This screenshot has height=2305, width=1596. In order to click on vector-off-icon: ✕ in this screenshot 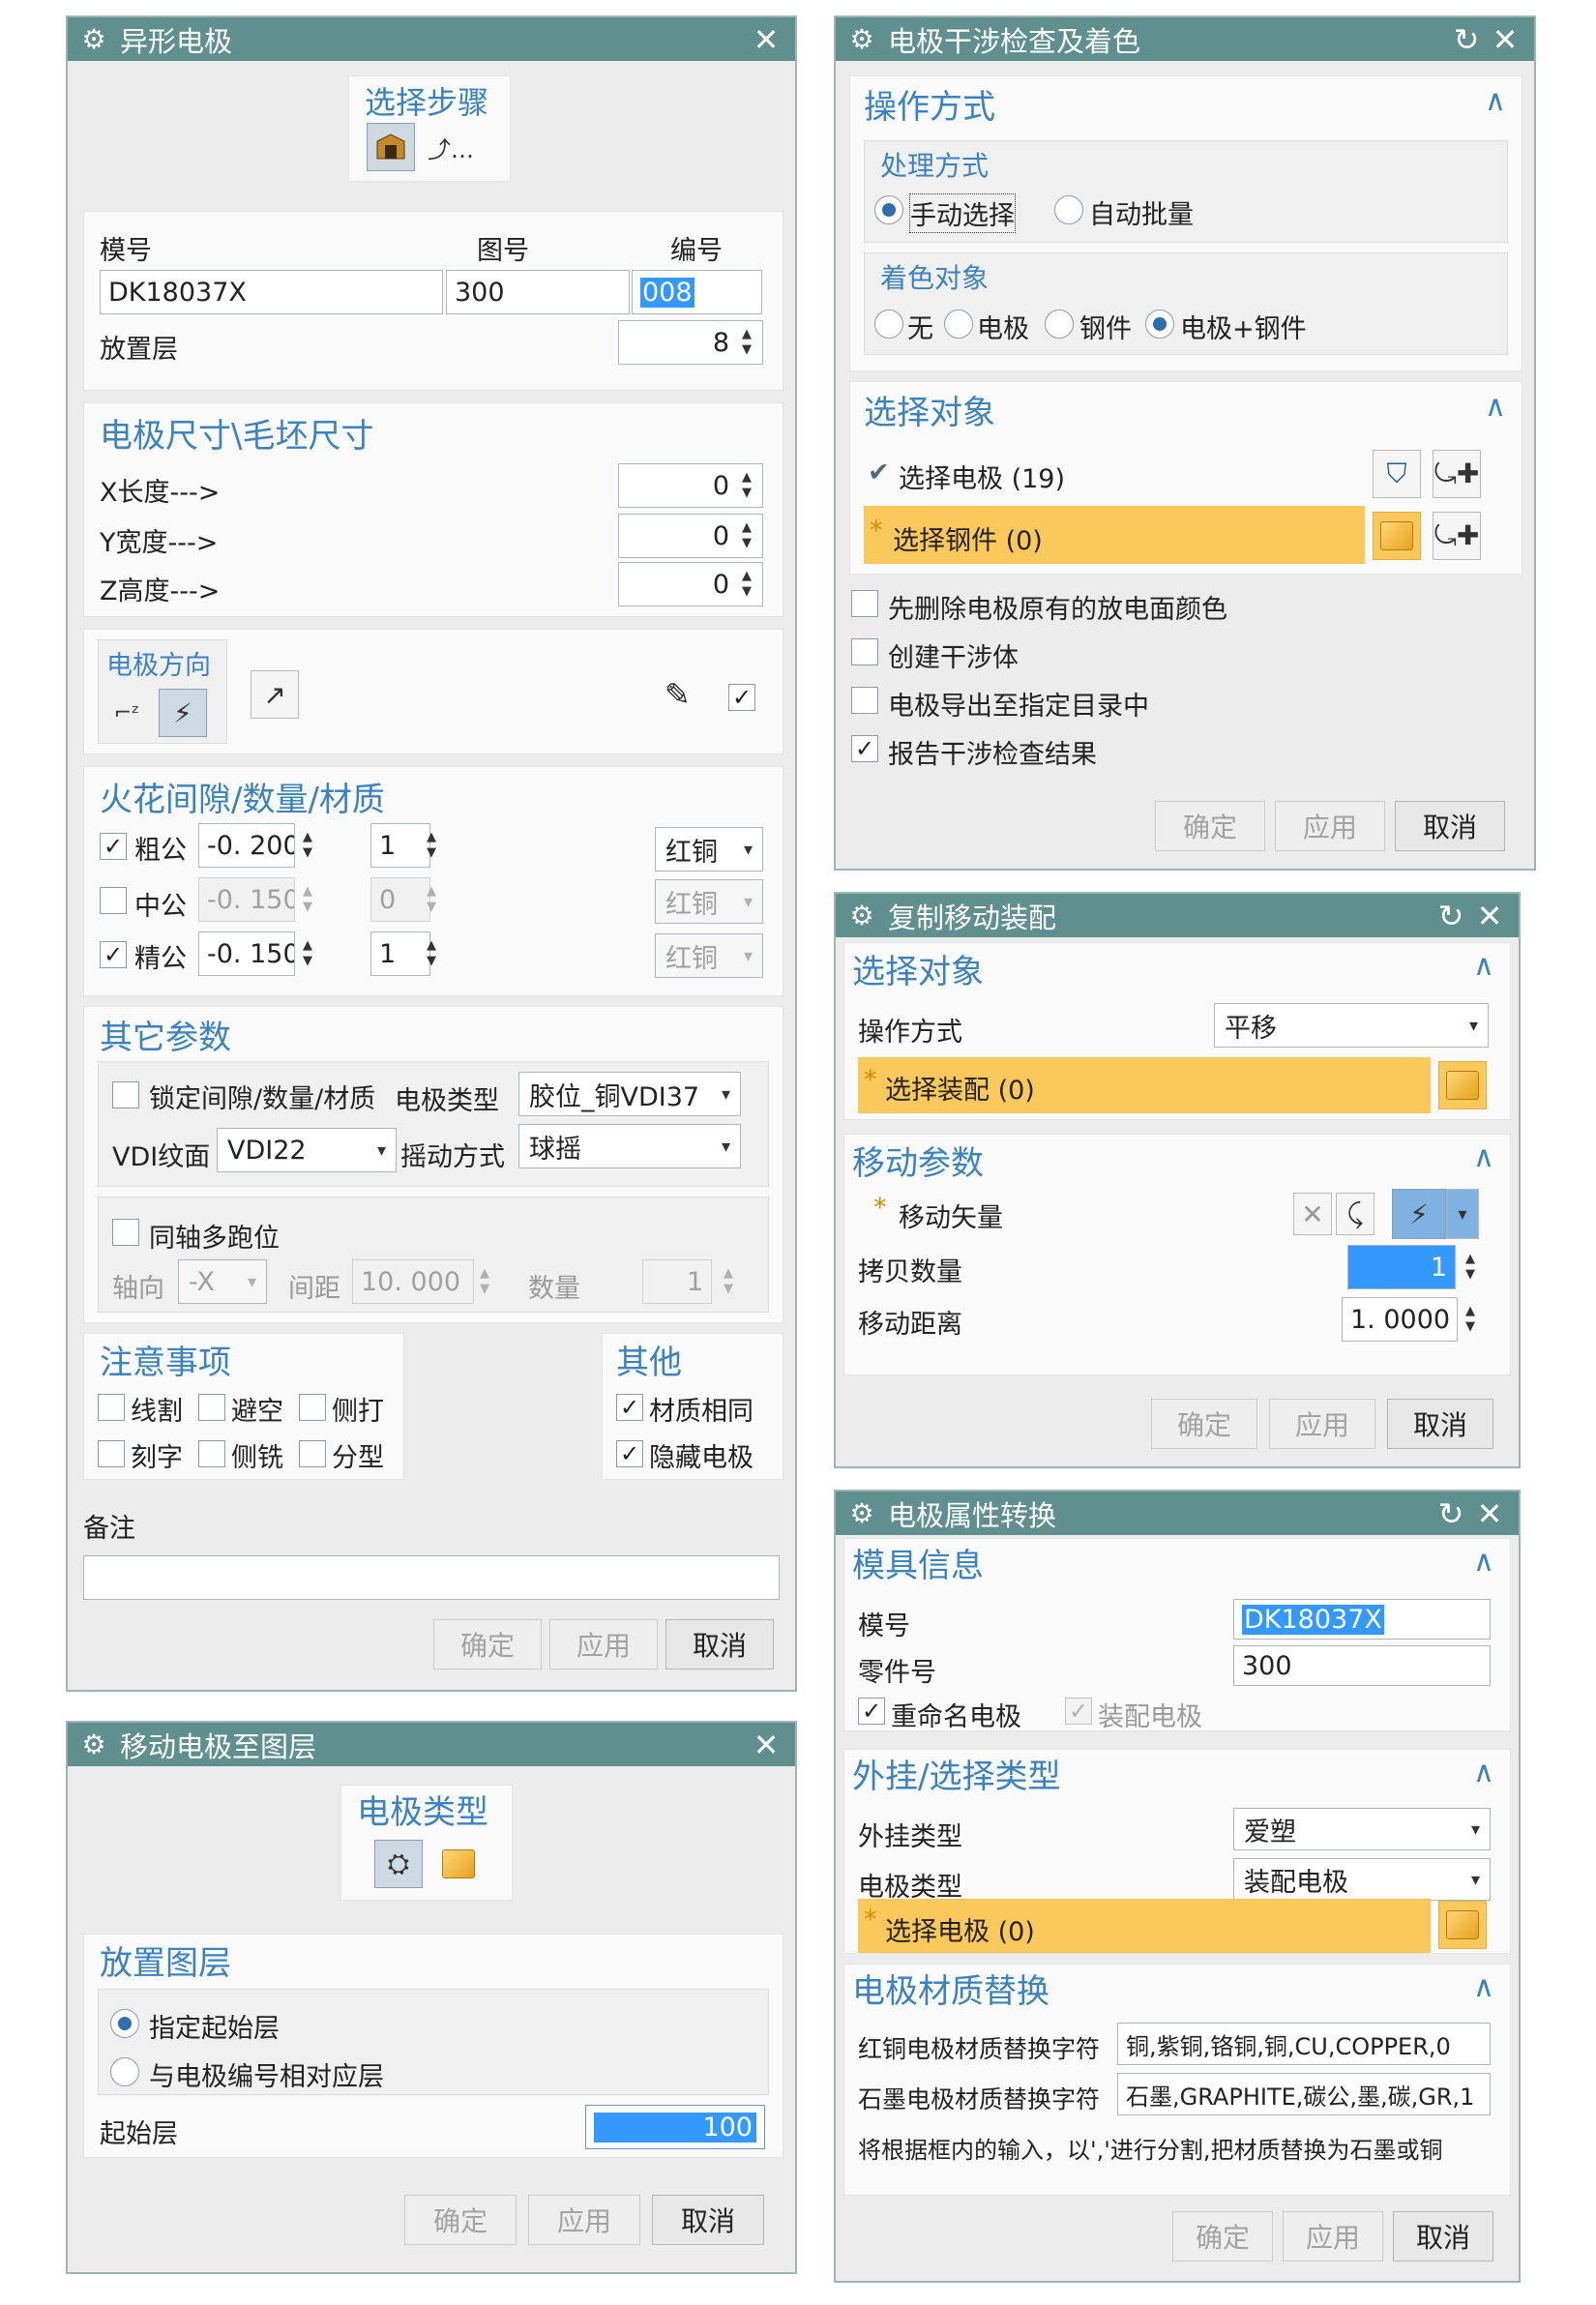, I will do `click(1312, 1214)`.